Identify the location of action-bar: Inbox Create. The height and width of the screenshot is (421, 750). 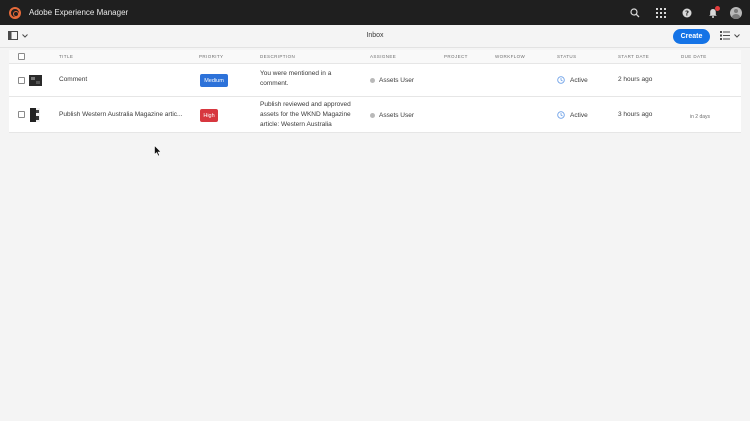
(375, 36).